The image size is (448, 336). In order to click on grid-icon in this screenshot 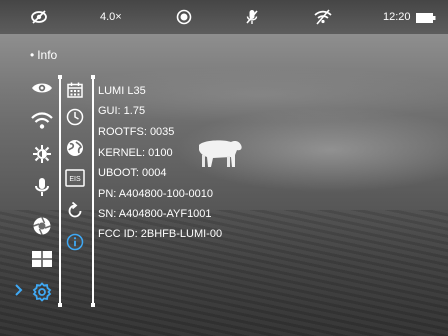, I will do `click(42, 259)`.